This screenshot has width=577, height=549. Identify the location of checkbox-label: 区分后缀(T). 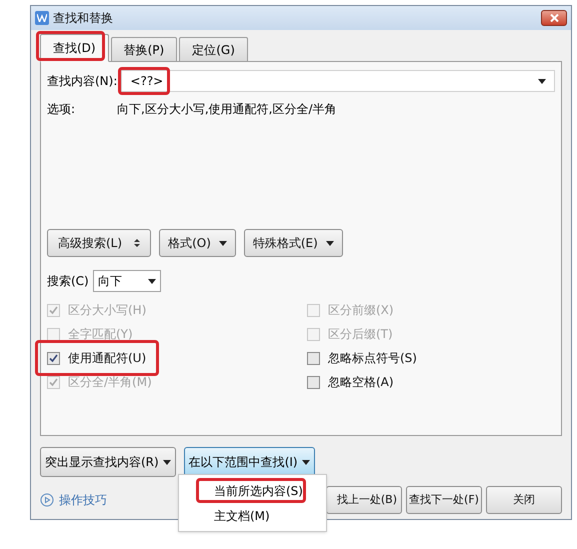
(360, 334).